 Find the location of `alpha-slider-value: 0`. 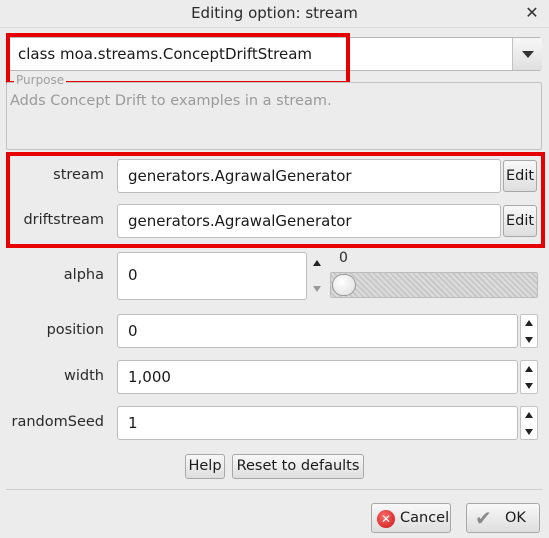

alpha-slider-value: 0 is located at coordinates (343, 258).